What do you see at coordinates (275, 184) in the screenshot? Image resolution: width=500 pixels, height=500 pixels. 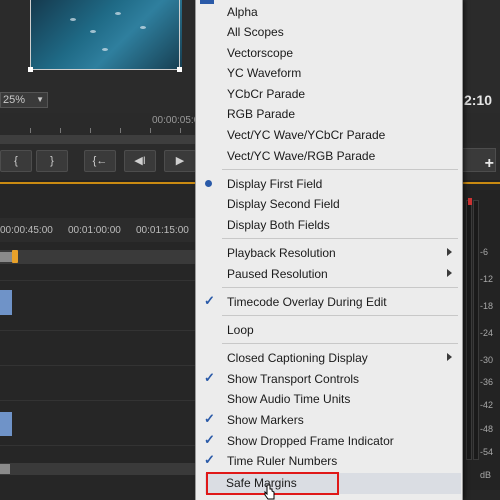 I see `menu-item-label: Display First Field` at bounding box center [275, 184].